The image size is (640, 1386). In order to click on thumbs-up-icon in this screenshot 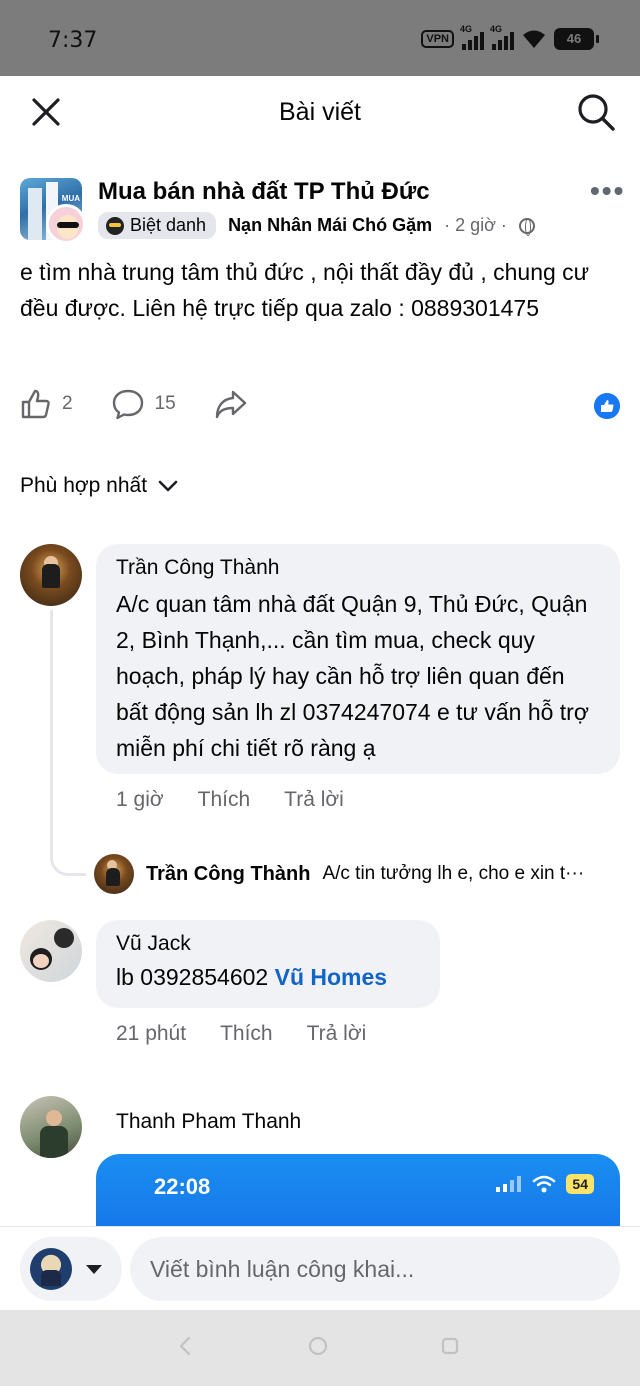, I will do `click(35, 404)`.